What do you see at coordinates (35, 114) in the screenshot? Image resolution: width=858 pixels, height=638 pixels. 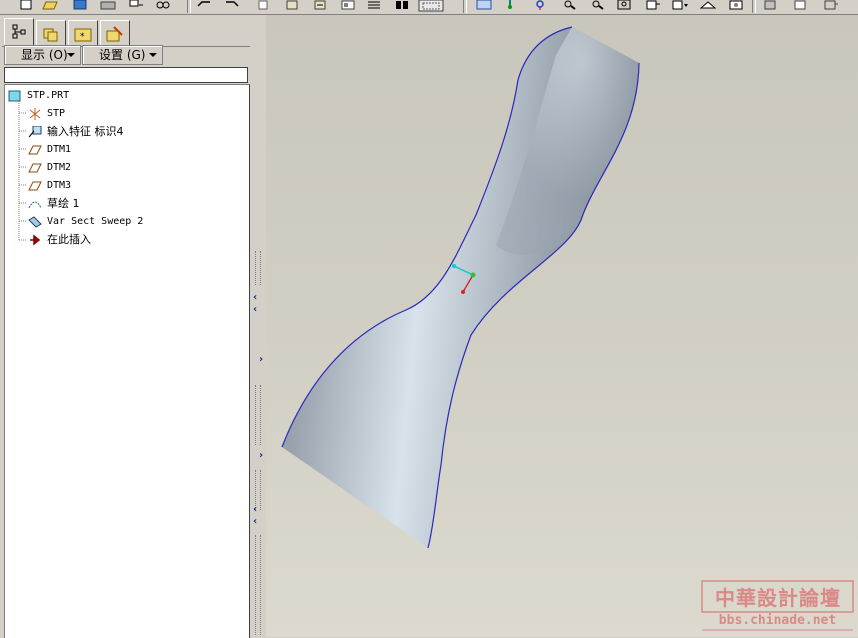 I see `coordinate-system-icon` at bounding box center [35, 114].